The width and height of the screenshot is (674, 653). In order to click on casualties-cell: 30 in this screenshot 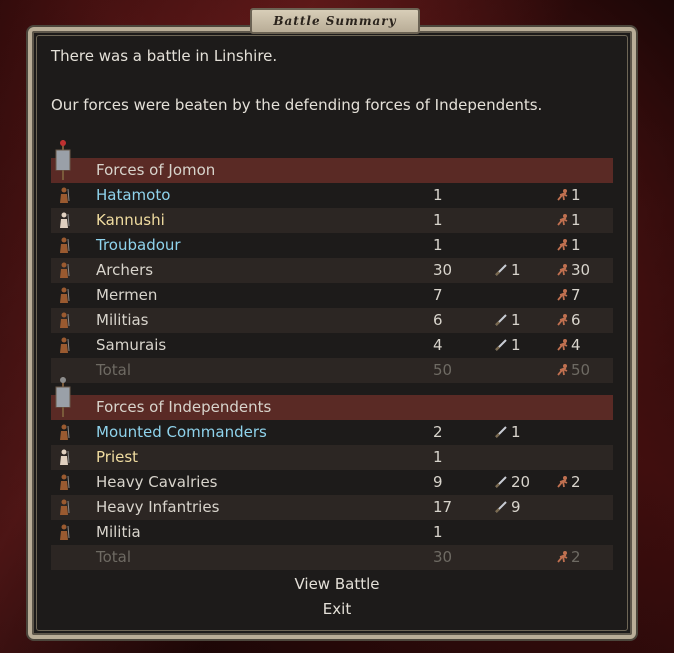, I will do `click(573, 270)`.